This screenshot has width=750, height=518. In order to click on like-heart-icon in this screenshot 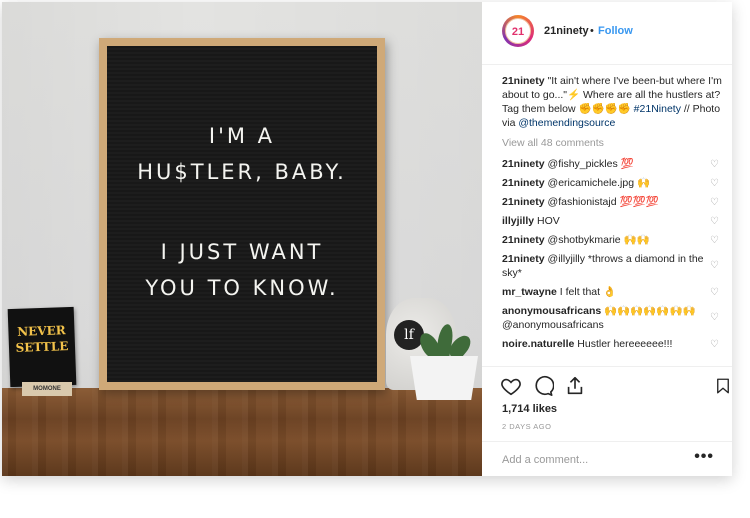, I will do `click(511, 386)`.